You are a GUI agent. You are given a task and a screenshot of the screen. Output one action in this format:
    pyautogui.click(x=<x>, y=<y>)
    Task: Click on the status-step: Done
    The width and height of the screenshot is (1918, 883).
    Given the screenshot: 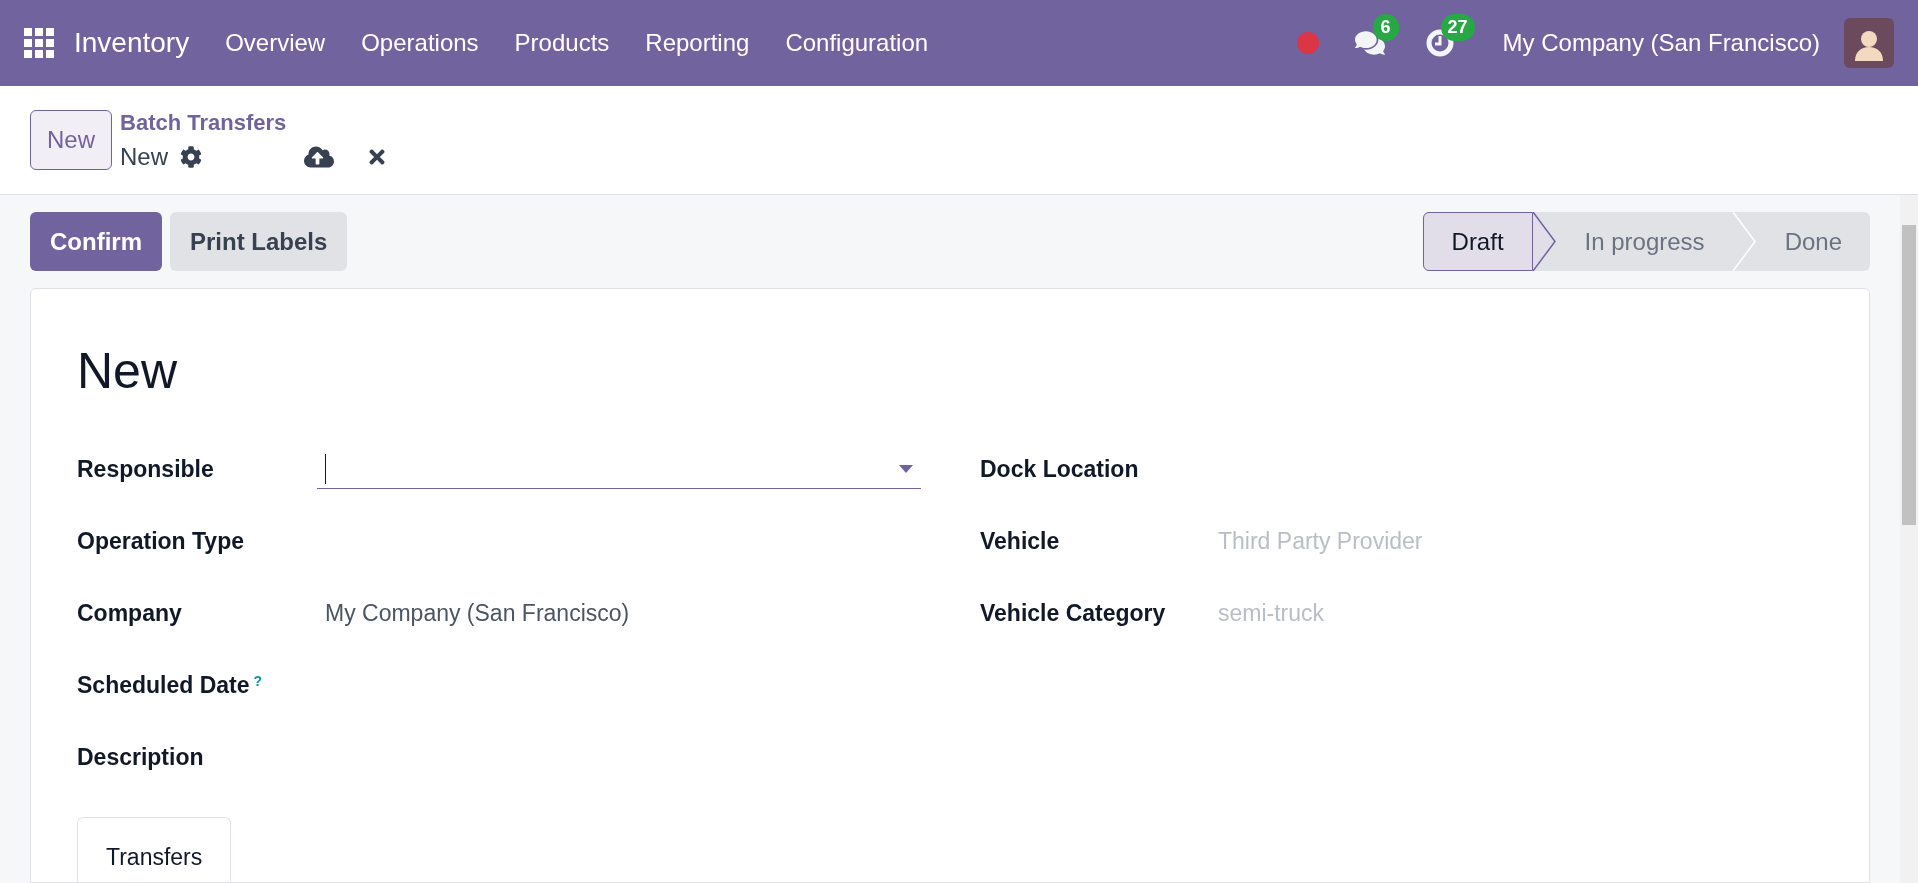 What is the action you would take?
    pyautogui.click(x=1813, y=241)
    